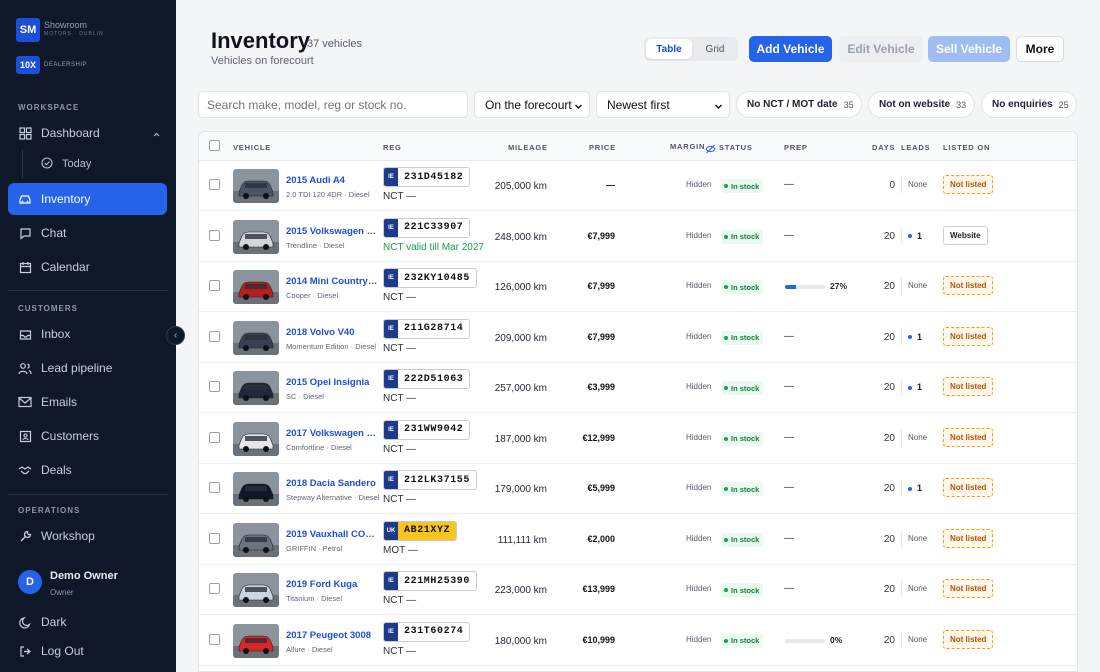  What do you see at coordinates (87, 267) in the screenshot?
I see `nav-calendar: Calendar` at bounding box center [87, 267].